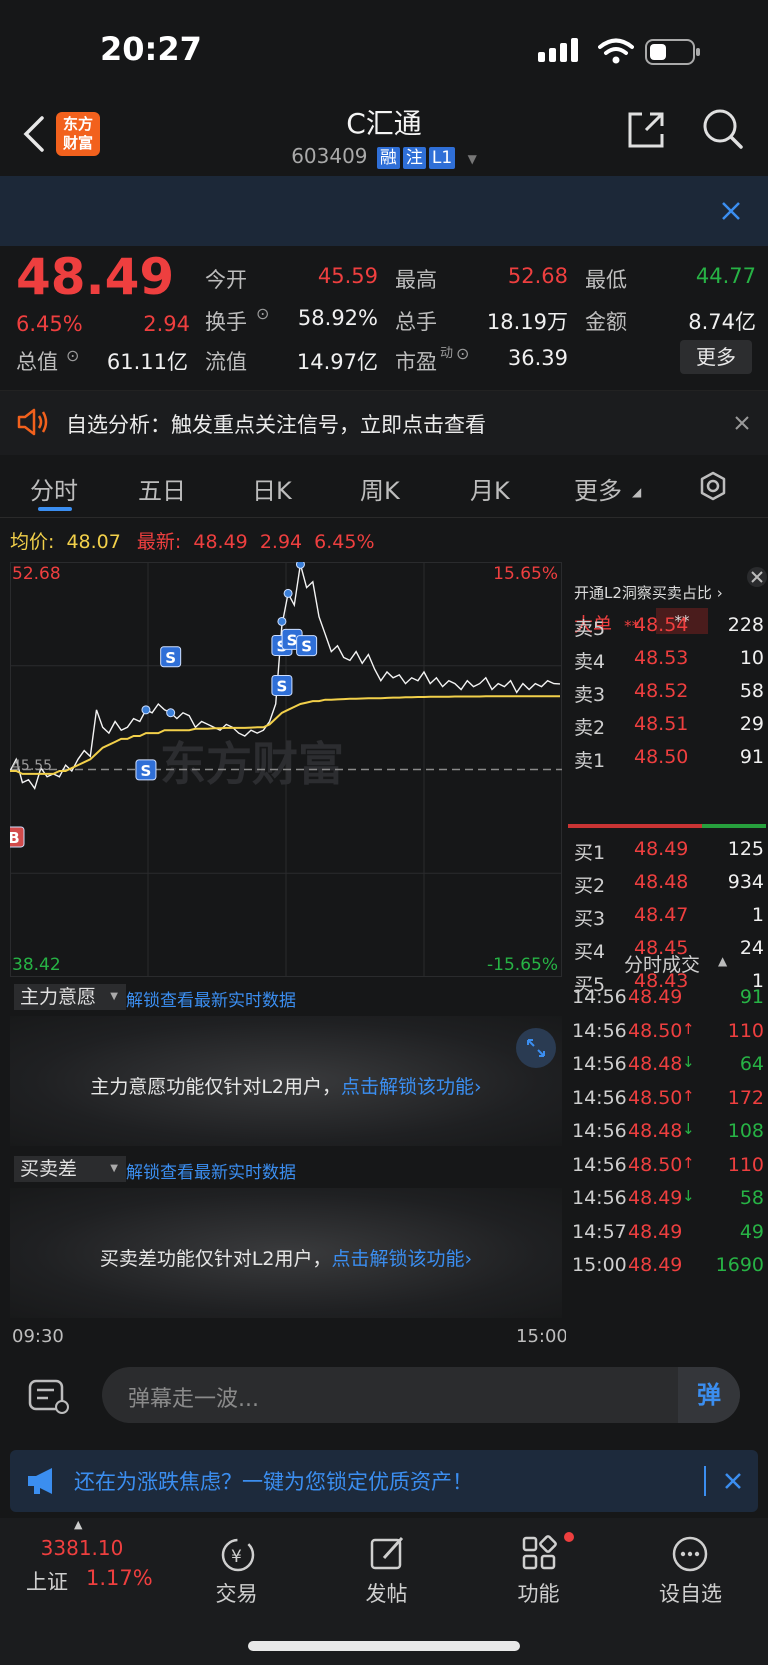  I want to click on high-label: 最高, so click(416, 280).